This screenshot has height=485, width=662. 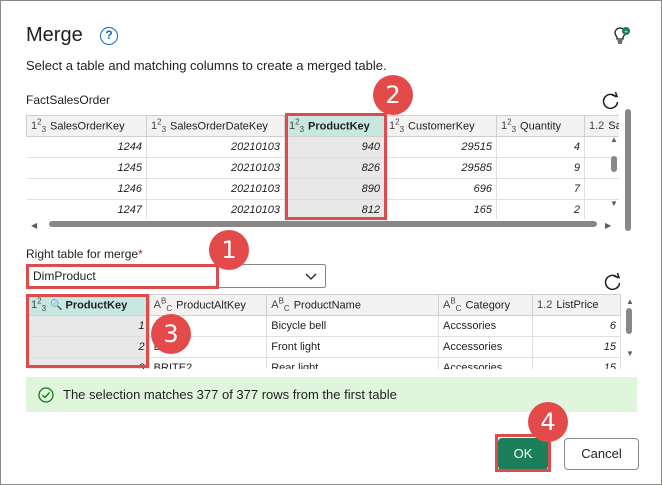 I want to click on table-cell: 165, so click(x=440, y=209).